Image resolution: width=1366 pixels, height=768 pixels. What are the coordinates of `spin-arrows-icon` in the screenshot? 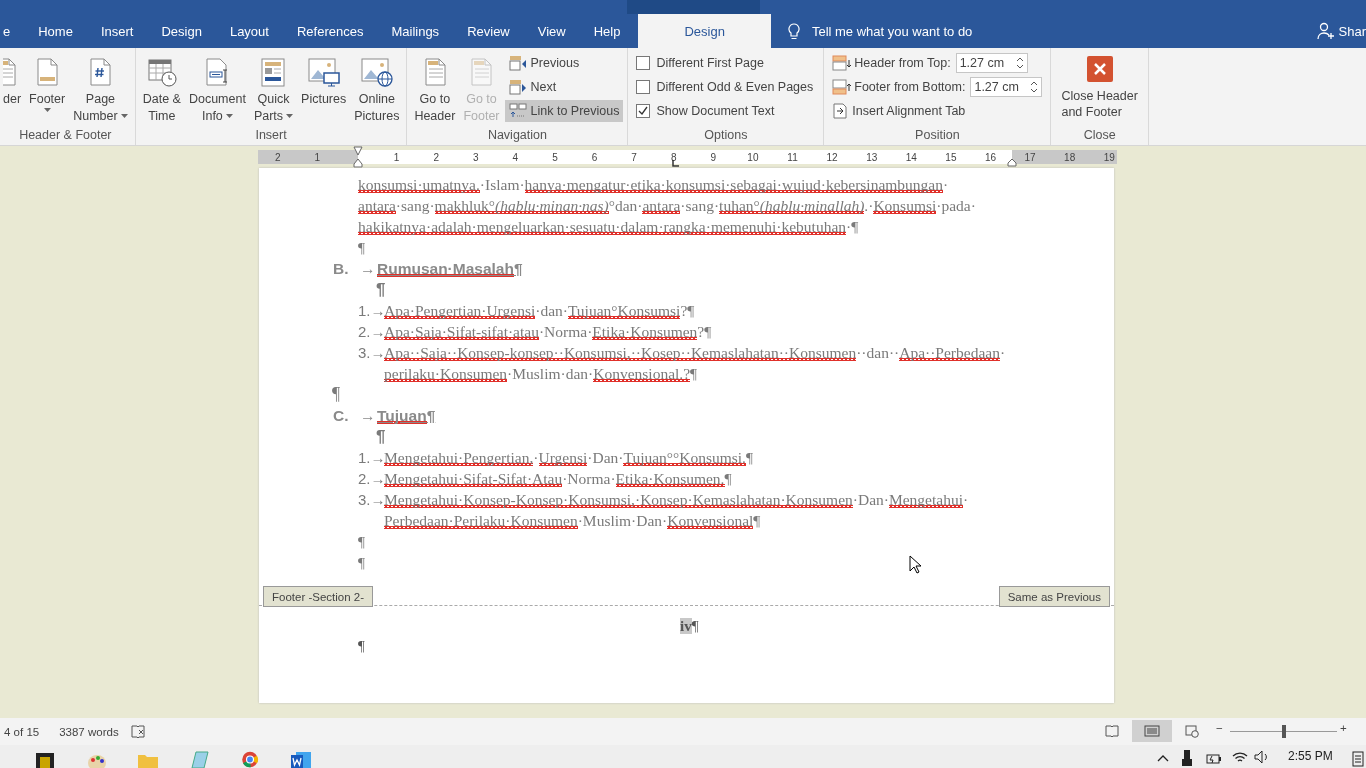 It's located at (1019, 63).